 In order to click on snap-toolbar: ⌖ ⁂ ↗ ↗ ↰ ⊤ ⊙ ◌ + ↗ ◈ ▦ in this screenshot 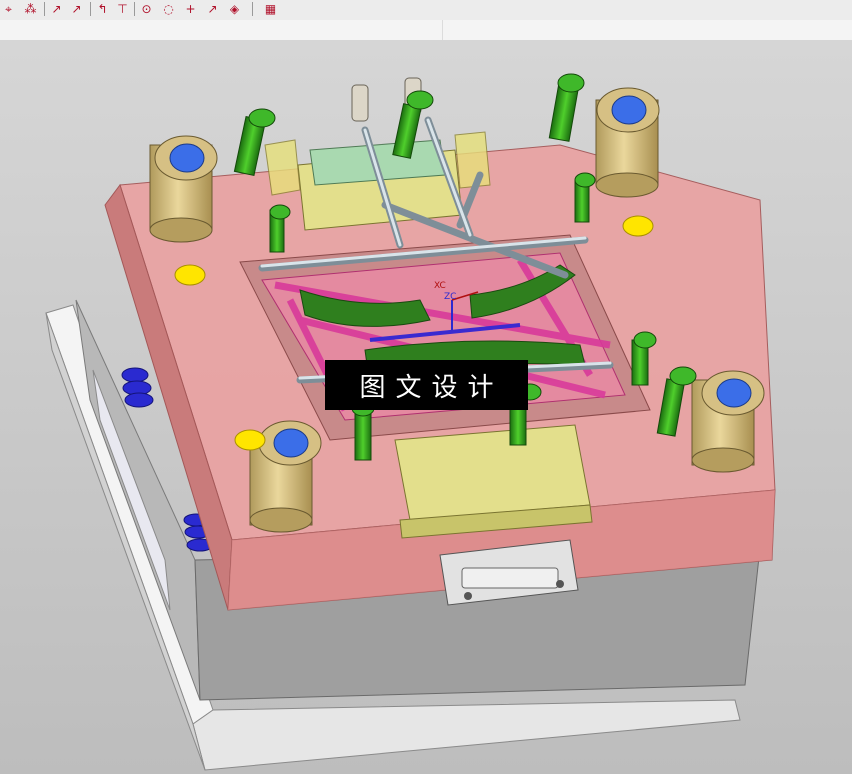, I will do `click(426, 10)`.